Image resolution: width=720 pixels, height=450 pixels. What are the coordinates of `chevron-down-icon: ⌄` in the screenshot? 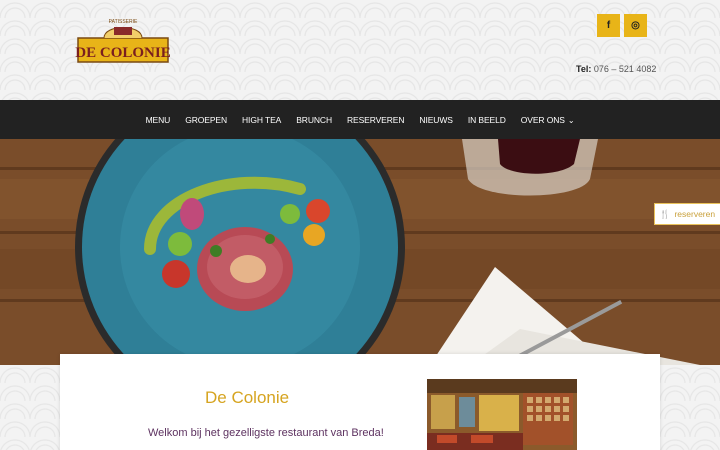 It's located at (571, 120).